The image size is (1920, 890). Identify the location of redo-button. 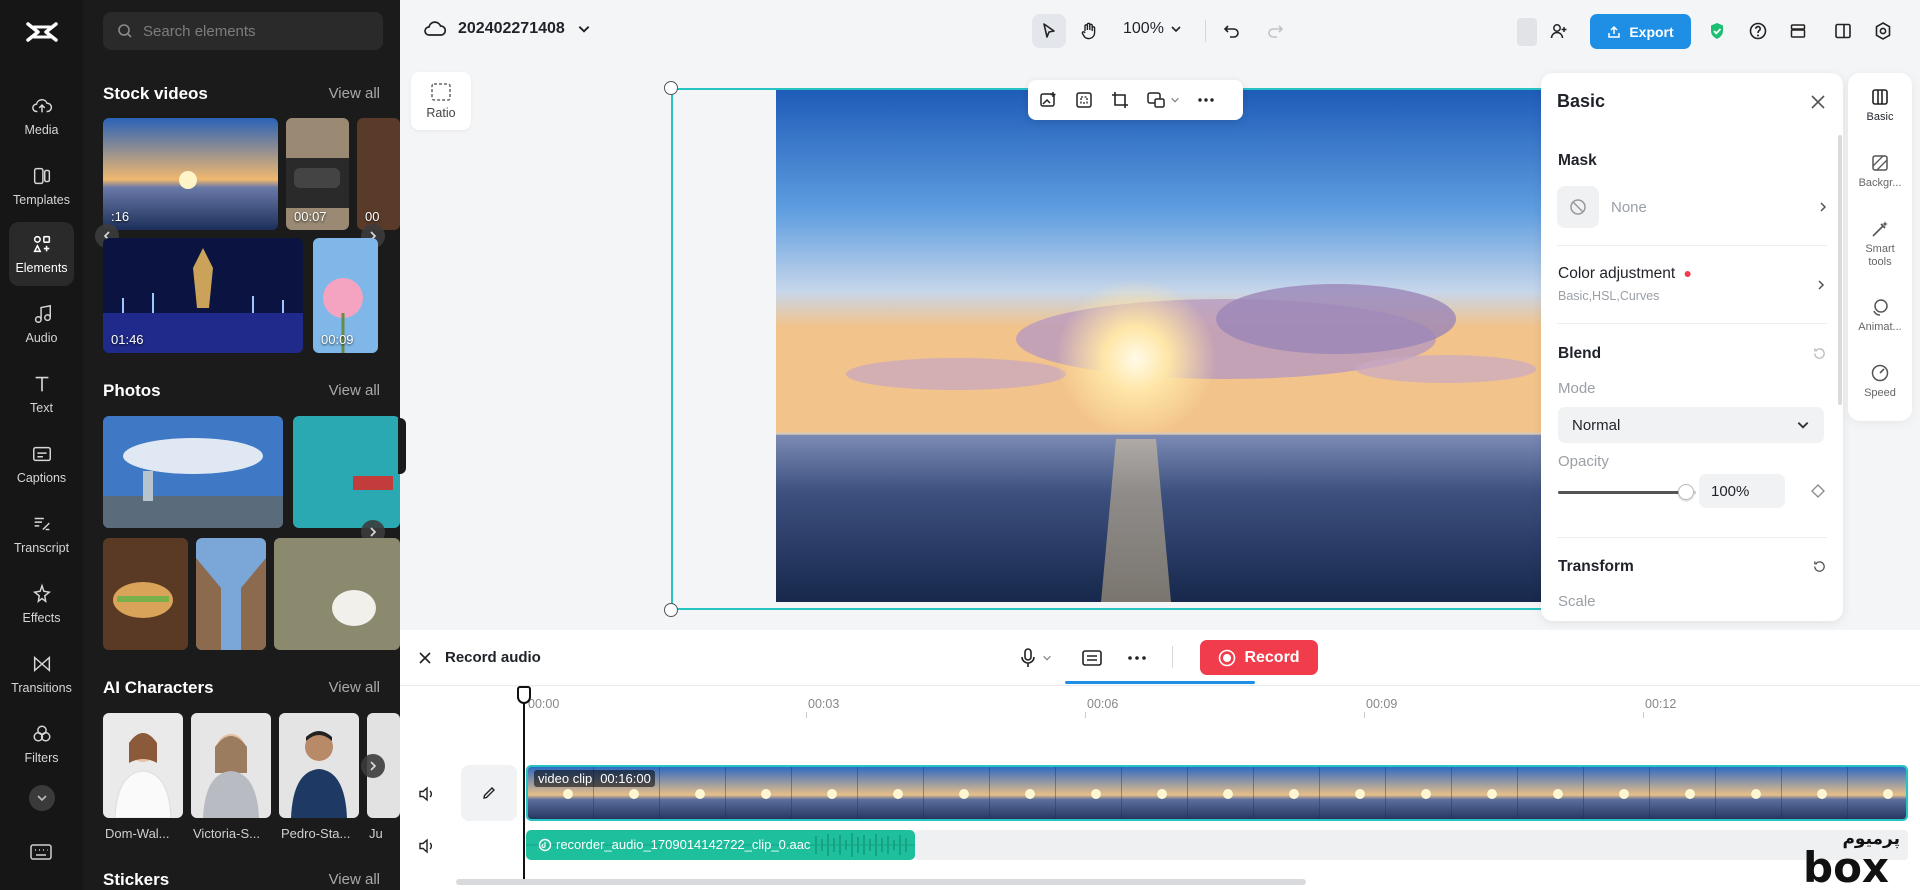
(1275, 31).